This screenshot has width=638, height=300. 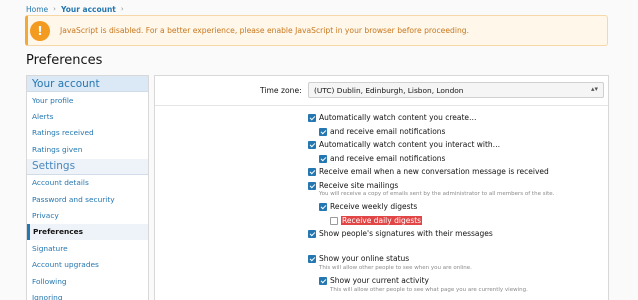 I want to click on sidebar-item-account-upgrades: Account upgrades, so click(x=87, y=265).